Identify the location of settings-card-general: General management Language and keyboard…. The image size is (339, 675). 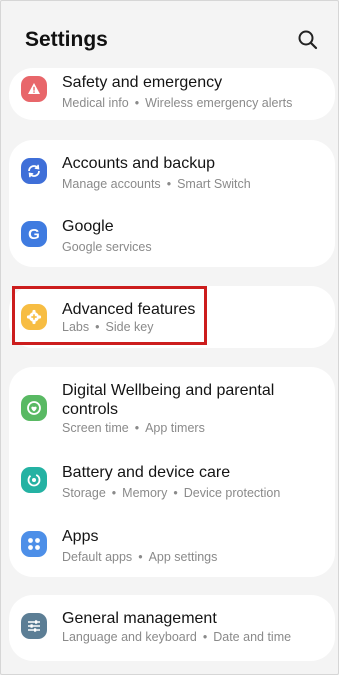
(172, 628).